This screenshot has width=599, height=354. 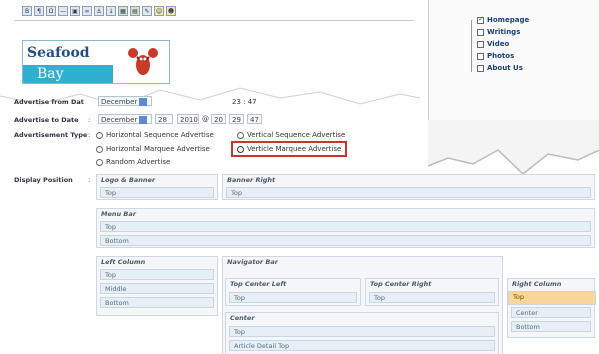 I want to click on tree-item-video: Video, so click(x=493, y=44).